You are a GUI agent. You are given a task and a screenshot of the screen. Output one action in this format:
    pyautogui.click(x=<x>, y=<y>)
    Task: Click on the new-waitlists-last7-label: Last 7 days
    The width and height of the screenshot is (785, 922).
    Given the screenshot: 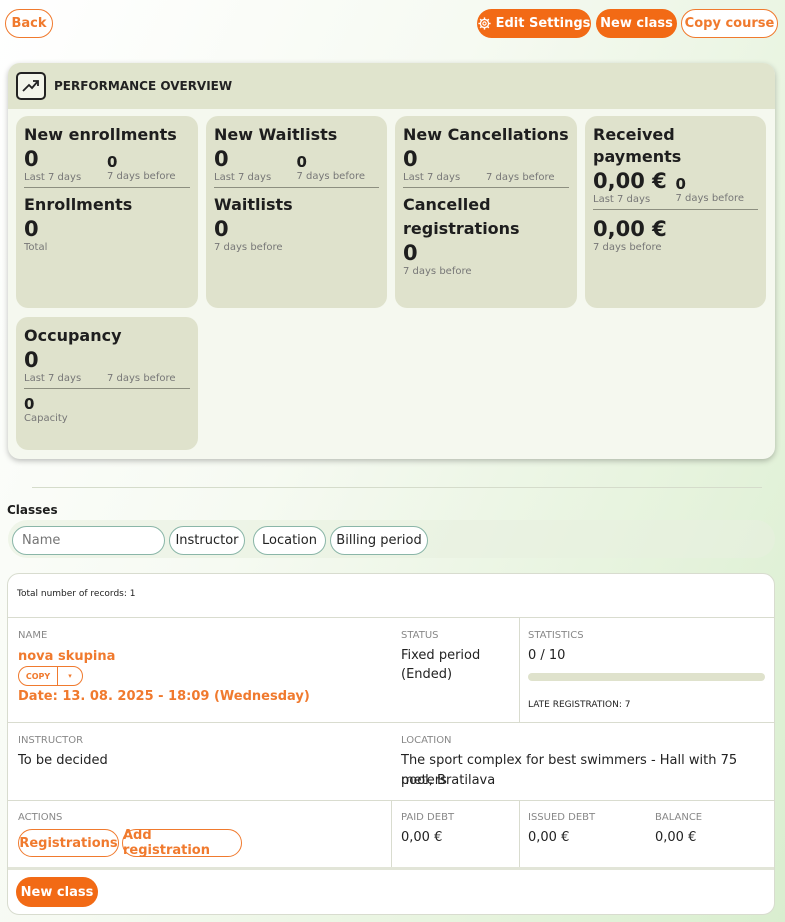 What is the action you would take?
    pyautogui.click(x=243, y=177)
    